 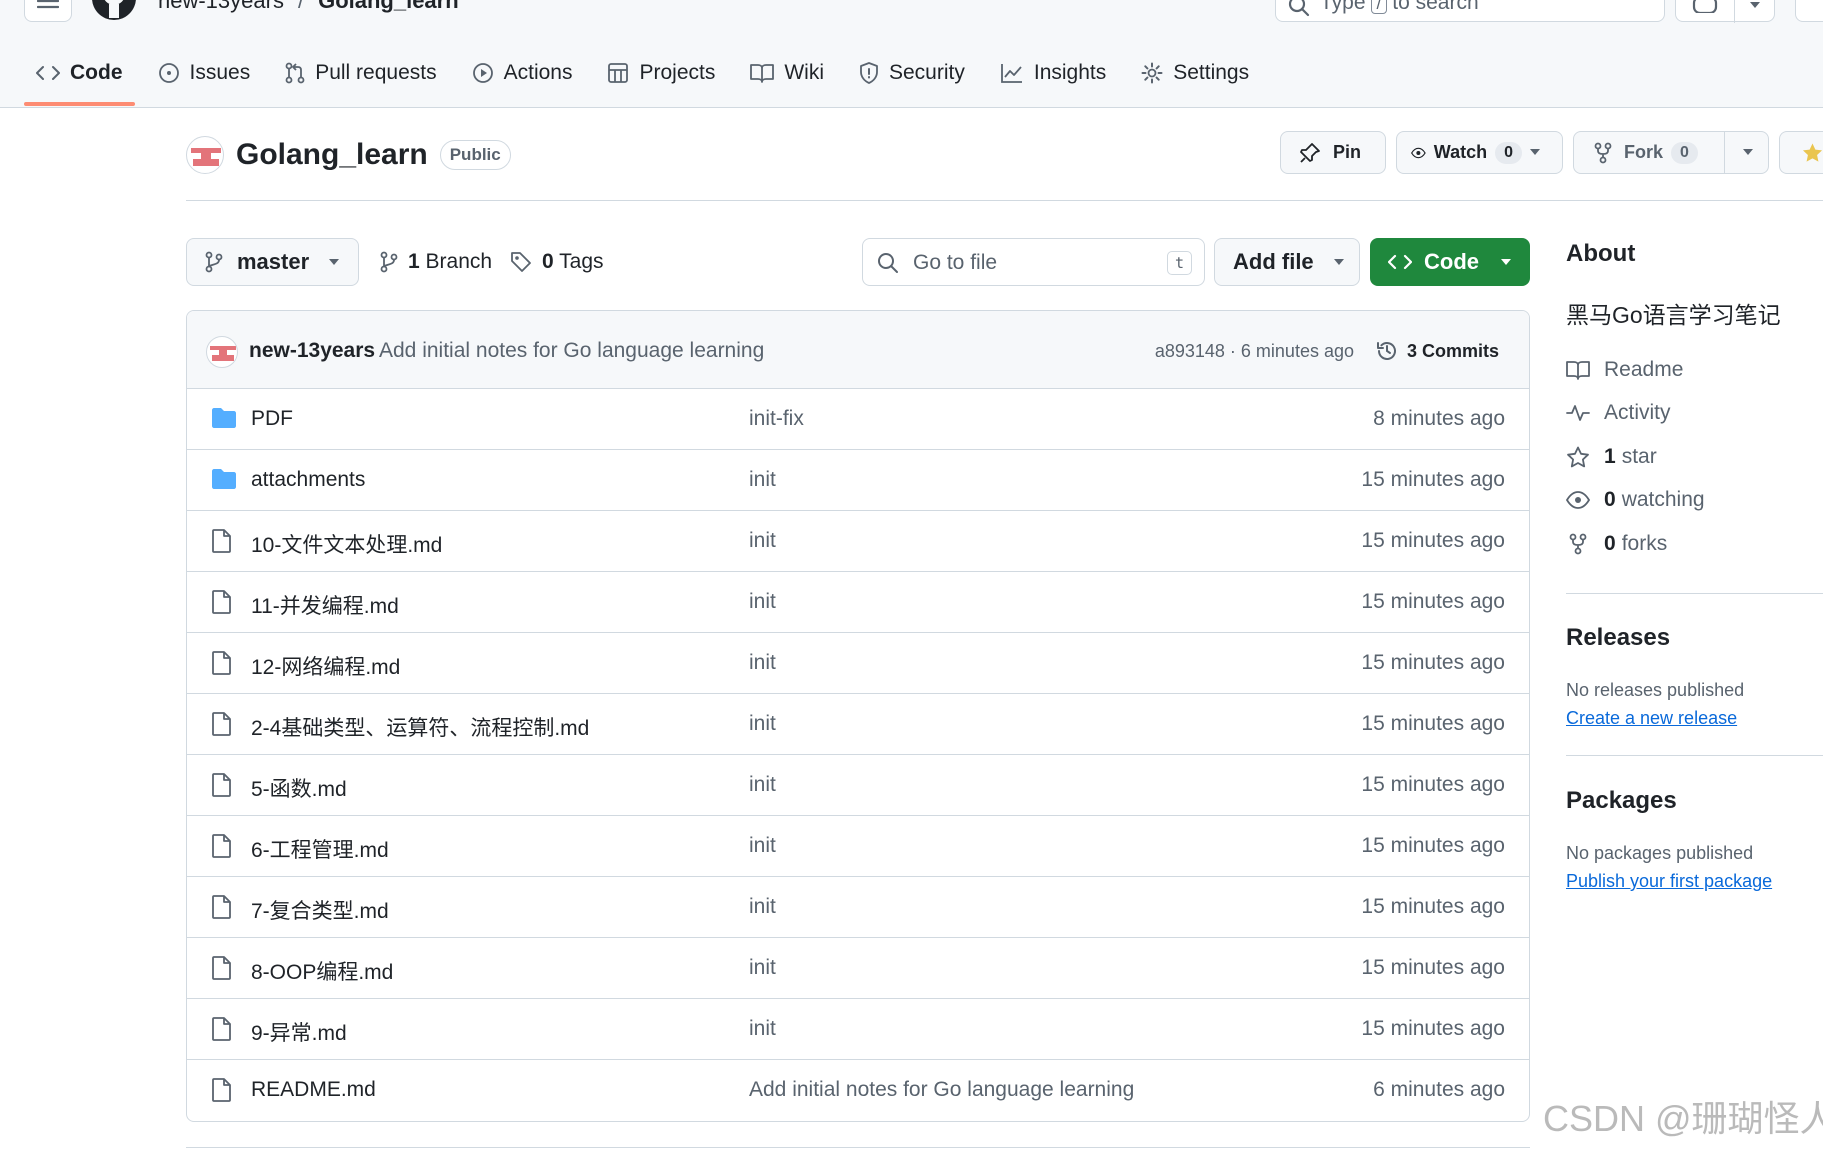 I want to click on file-name: attachments, so click(x=308, y=480).